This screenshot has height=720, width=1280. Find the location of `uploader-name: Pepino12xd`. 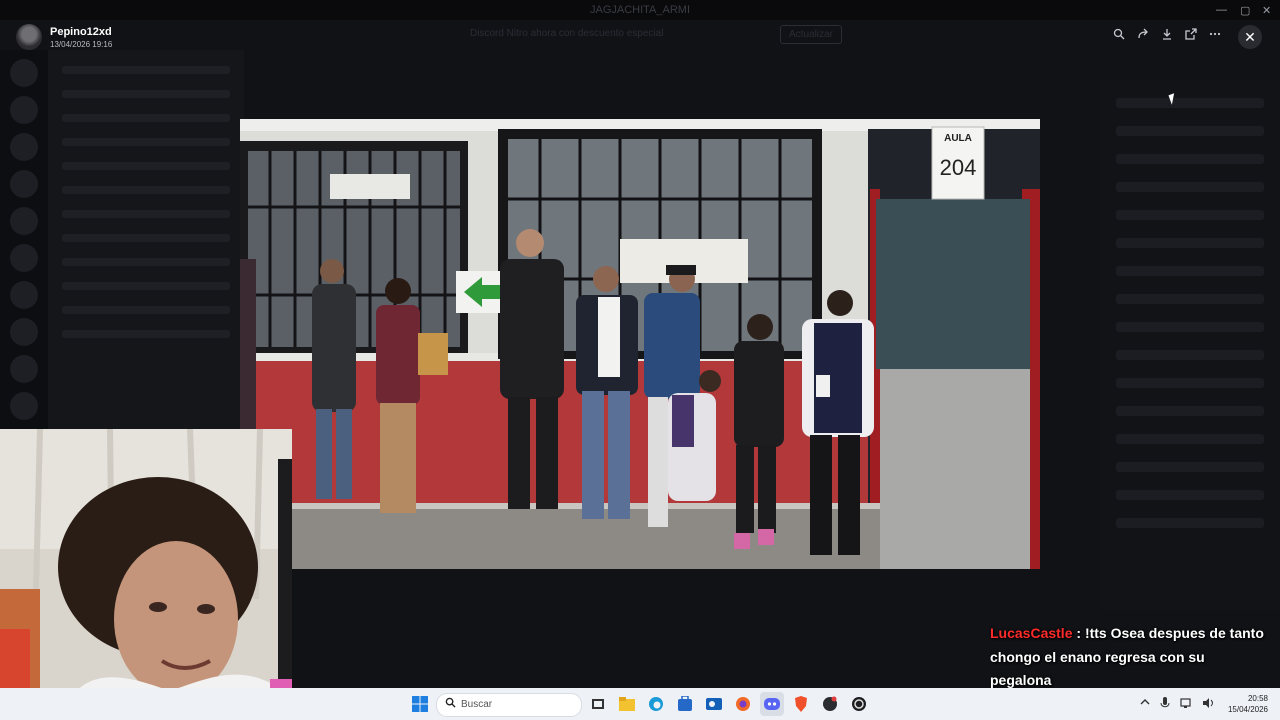

uploader-name: Pepino12xd is located at coordinates (81, 32).